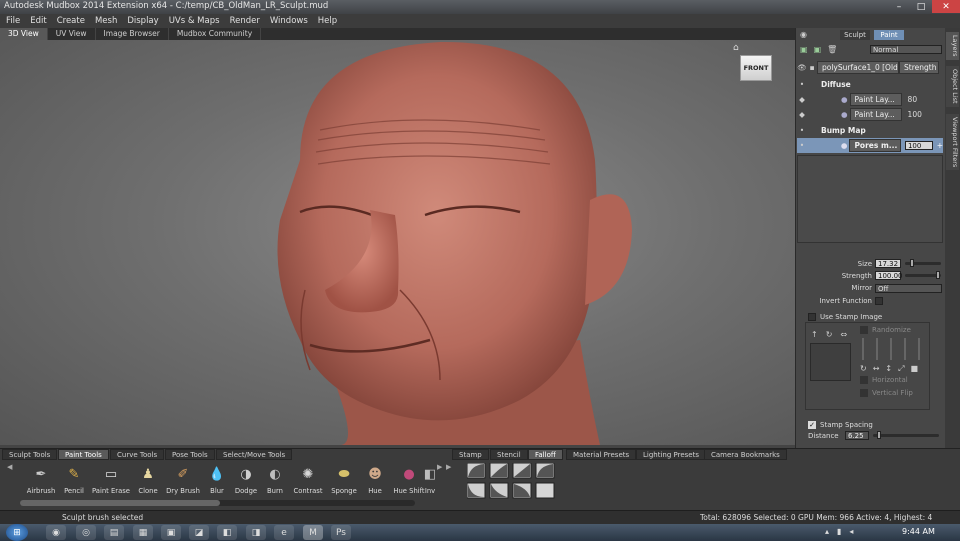 This screenshot has height=541, width=960. I want to click on mudbox-taskbar-icon: M, so click(313, 532).